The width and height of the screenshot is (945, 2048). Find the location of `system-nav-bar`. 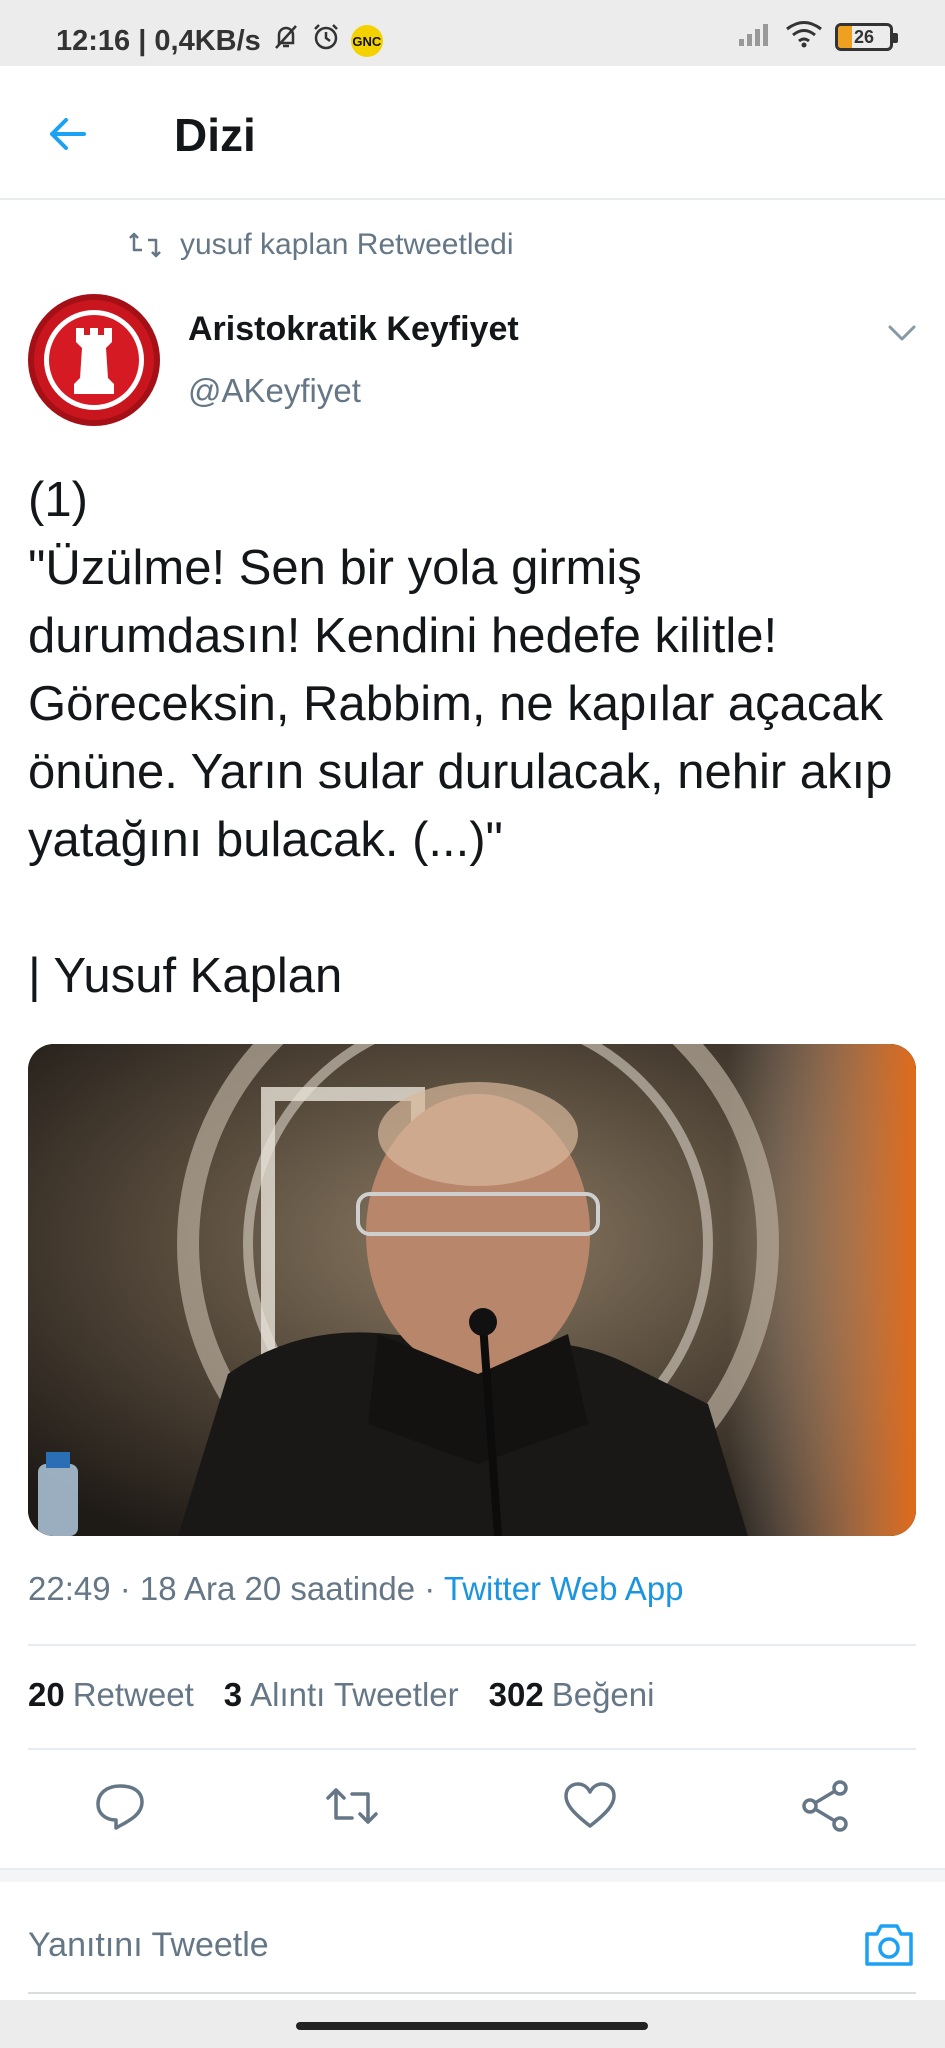

system-nav-bar is located at coordinates (472, 2024).